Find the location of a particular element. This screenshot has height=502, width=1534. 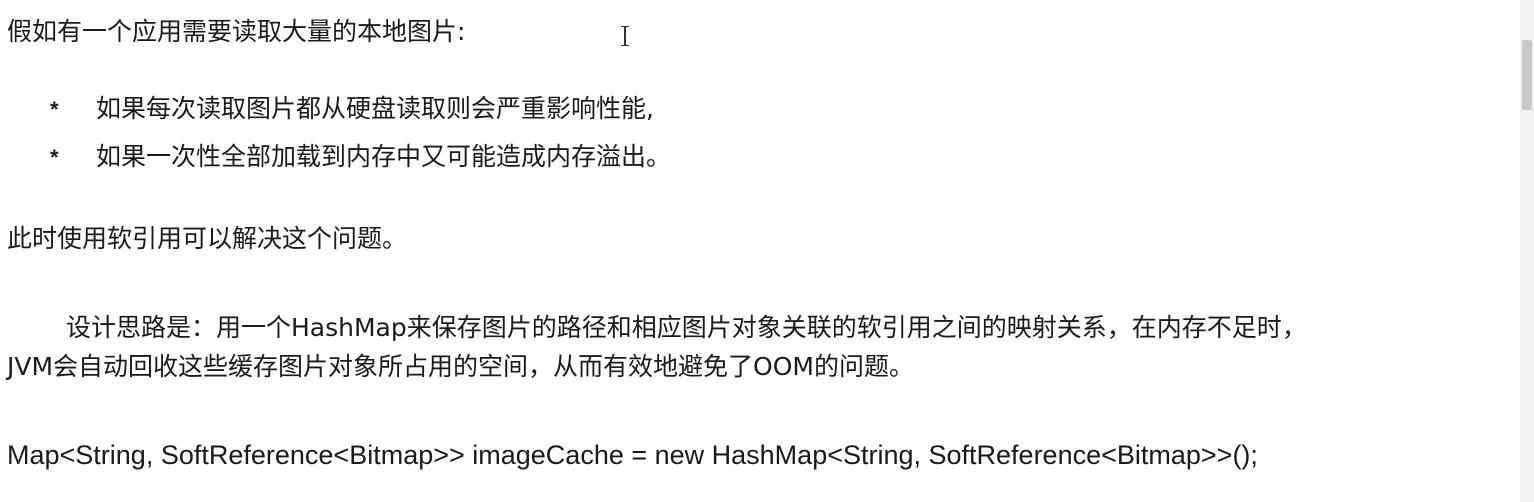

intro-text: 假如有一个应用需要读取大量的本地图片: is located at coordinates (236, 31).